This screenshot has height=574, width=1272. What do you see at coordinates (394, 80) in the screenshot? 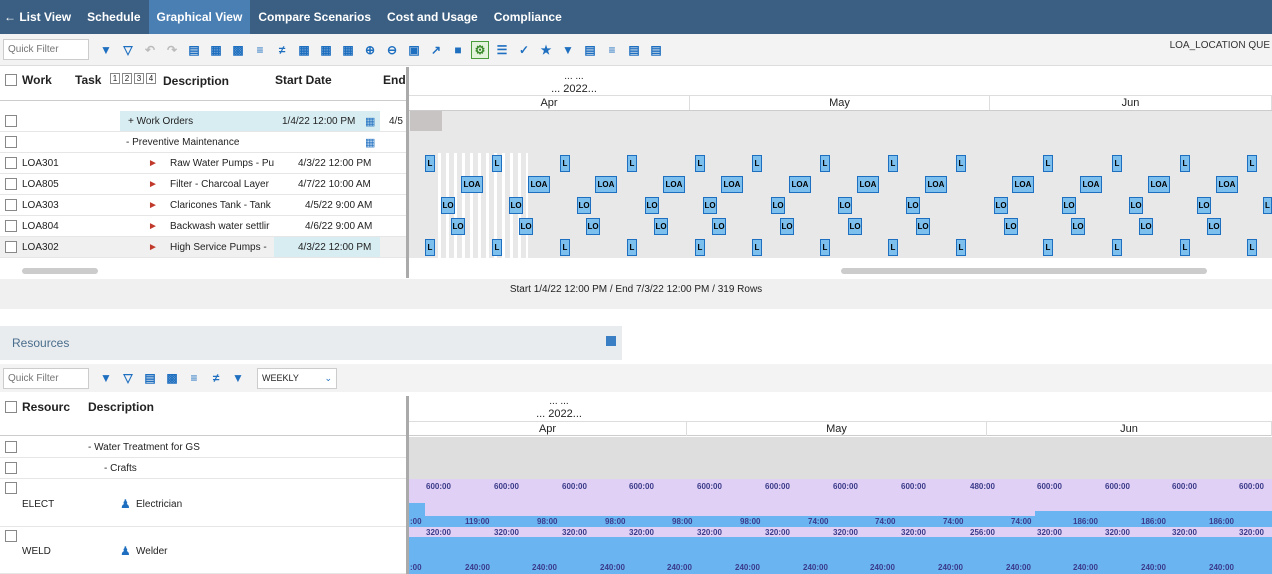
I see `column-end: End` at bounding box center [394, 80].